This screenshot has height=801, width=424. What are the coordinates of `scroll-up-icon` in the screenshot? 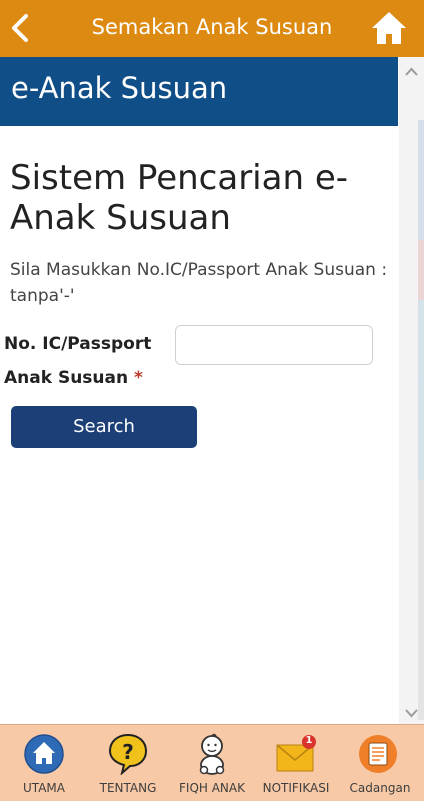 It's located at (411, 72).